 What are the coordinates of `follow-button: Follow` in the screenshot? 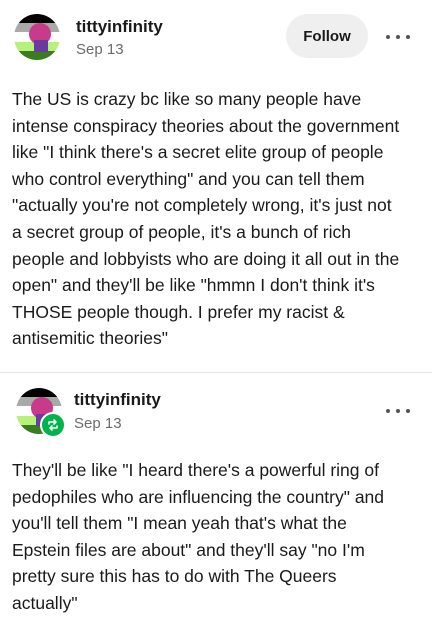 It's located at (327, 36).